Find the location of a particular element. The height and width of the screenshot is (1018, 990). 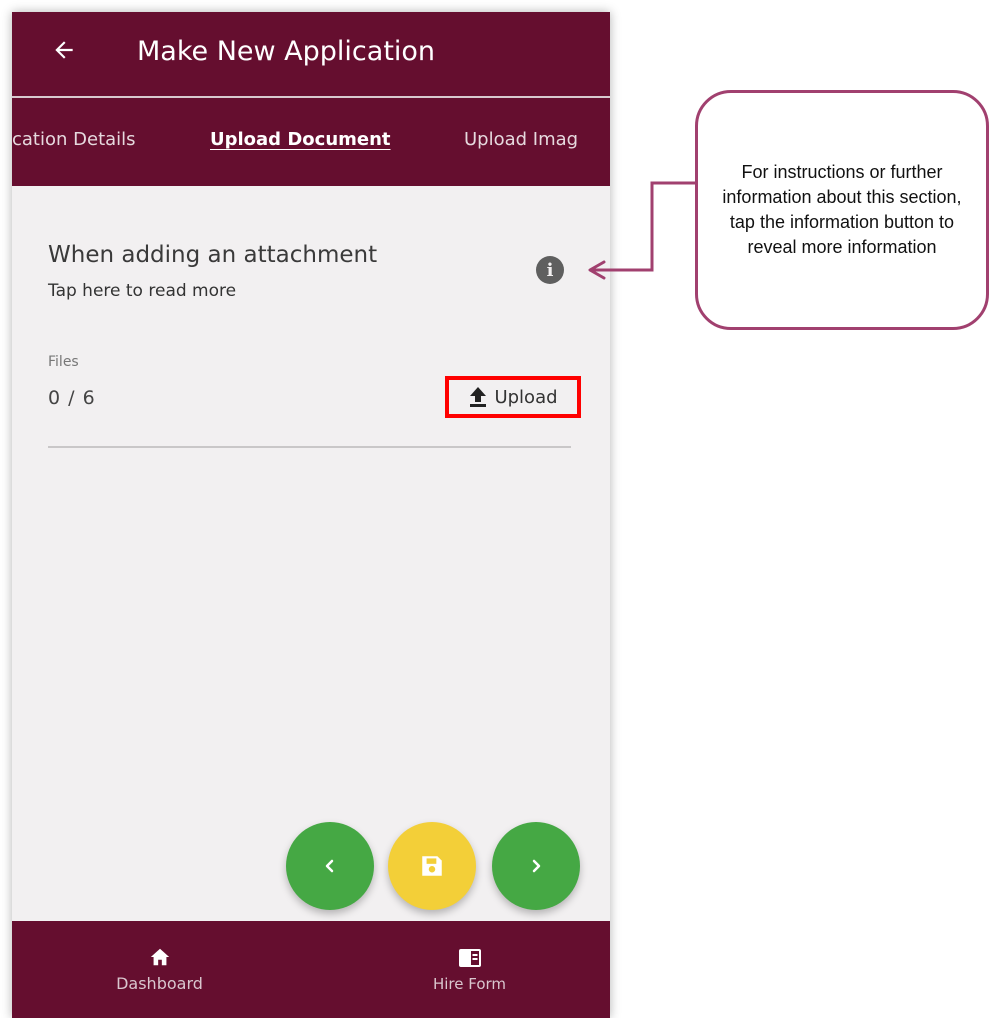

files-divider is located at coordinates (309, 447).